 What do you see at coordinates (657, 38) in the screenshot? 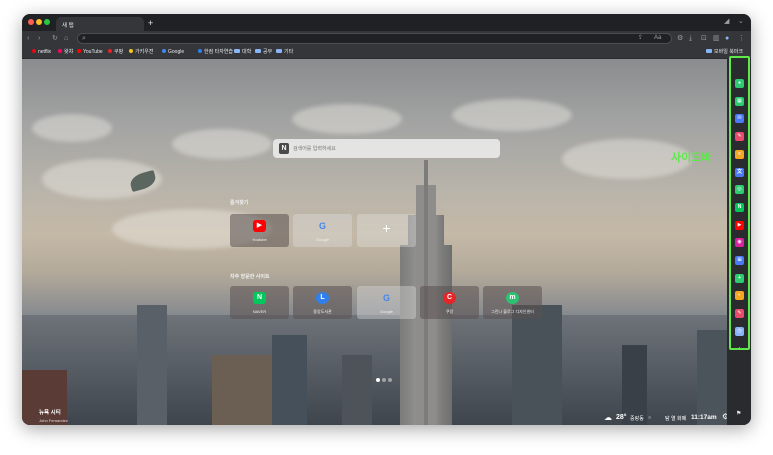
I see `translate-icon: Aa` at bounding box center [657, 38].